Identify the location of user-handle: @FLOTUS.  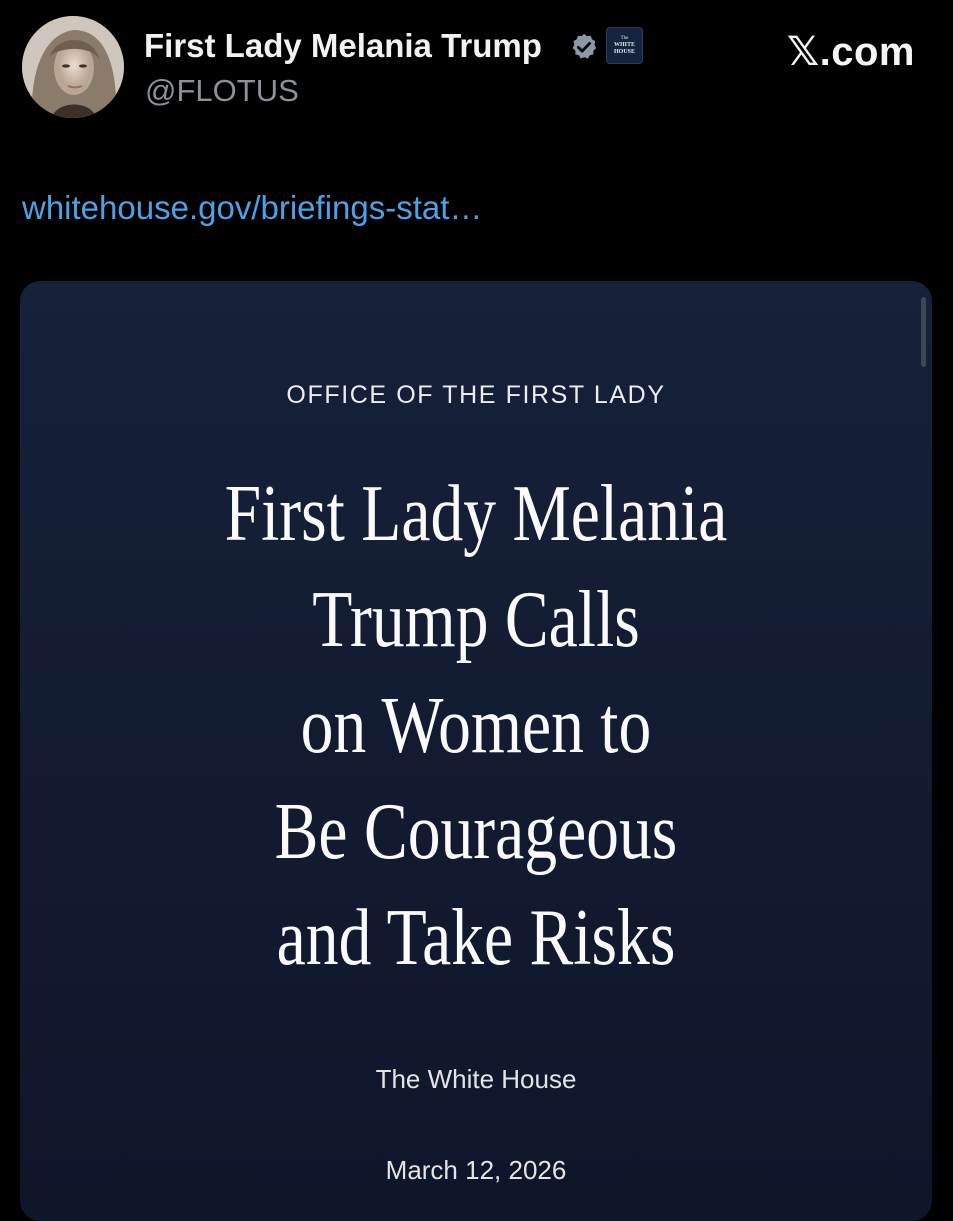
(222, 91).